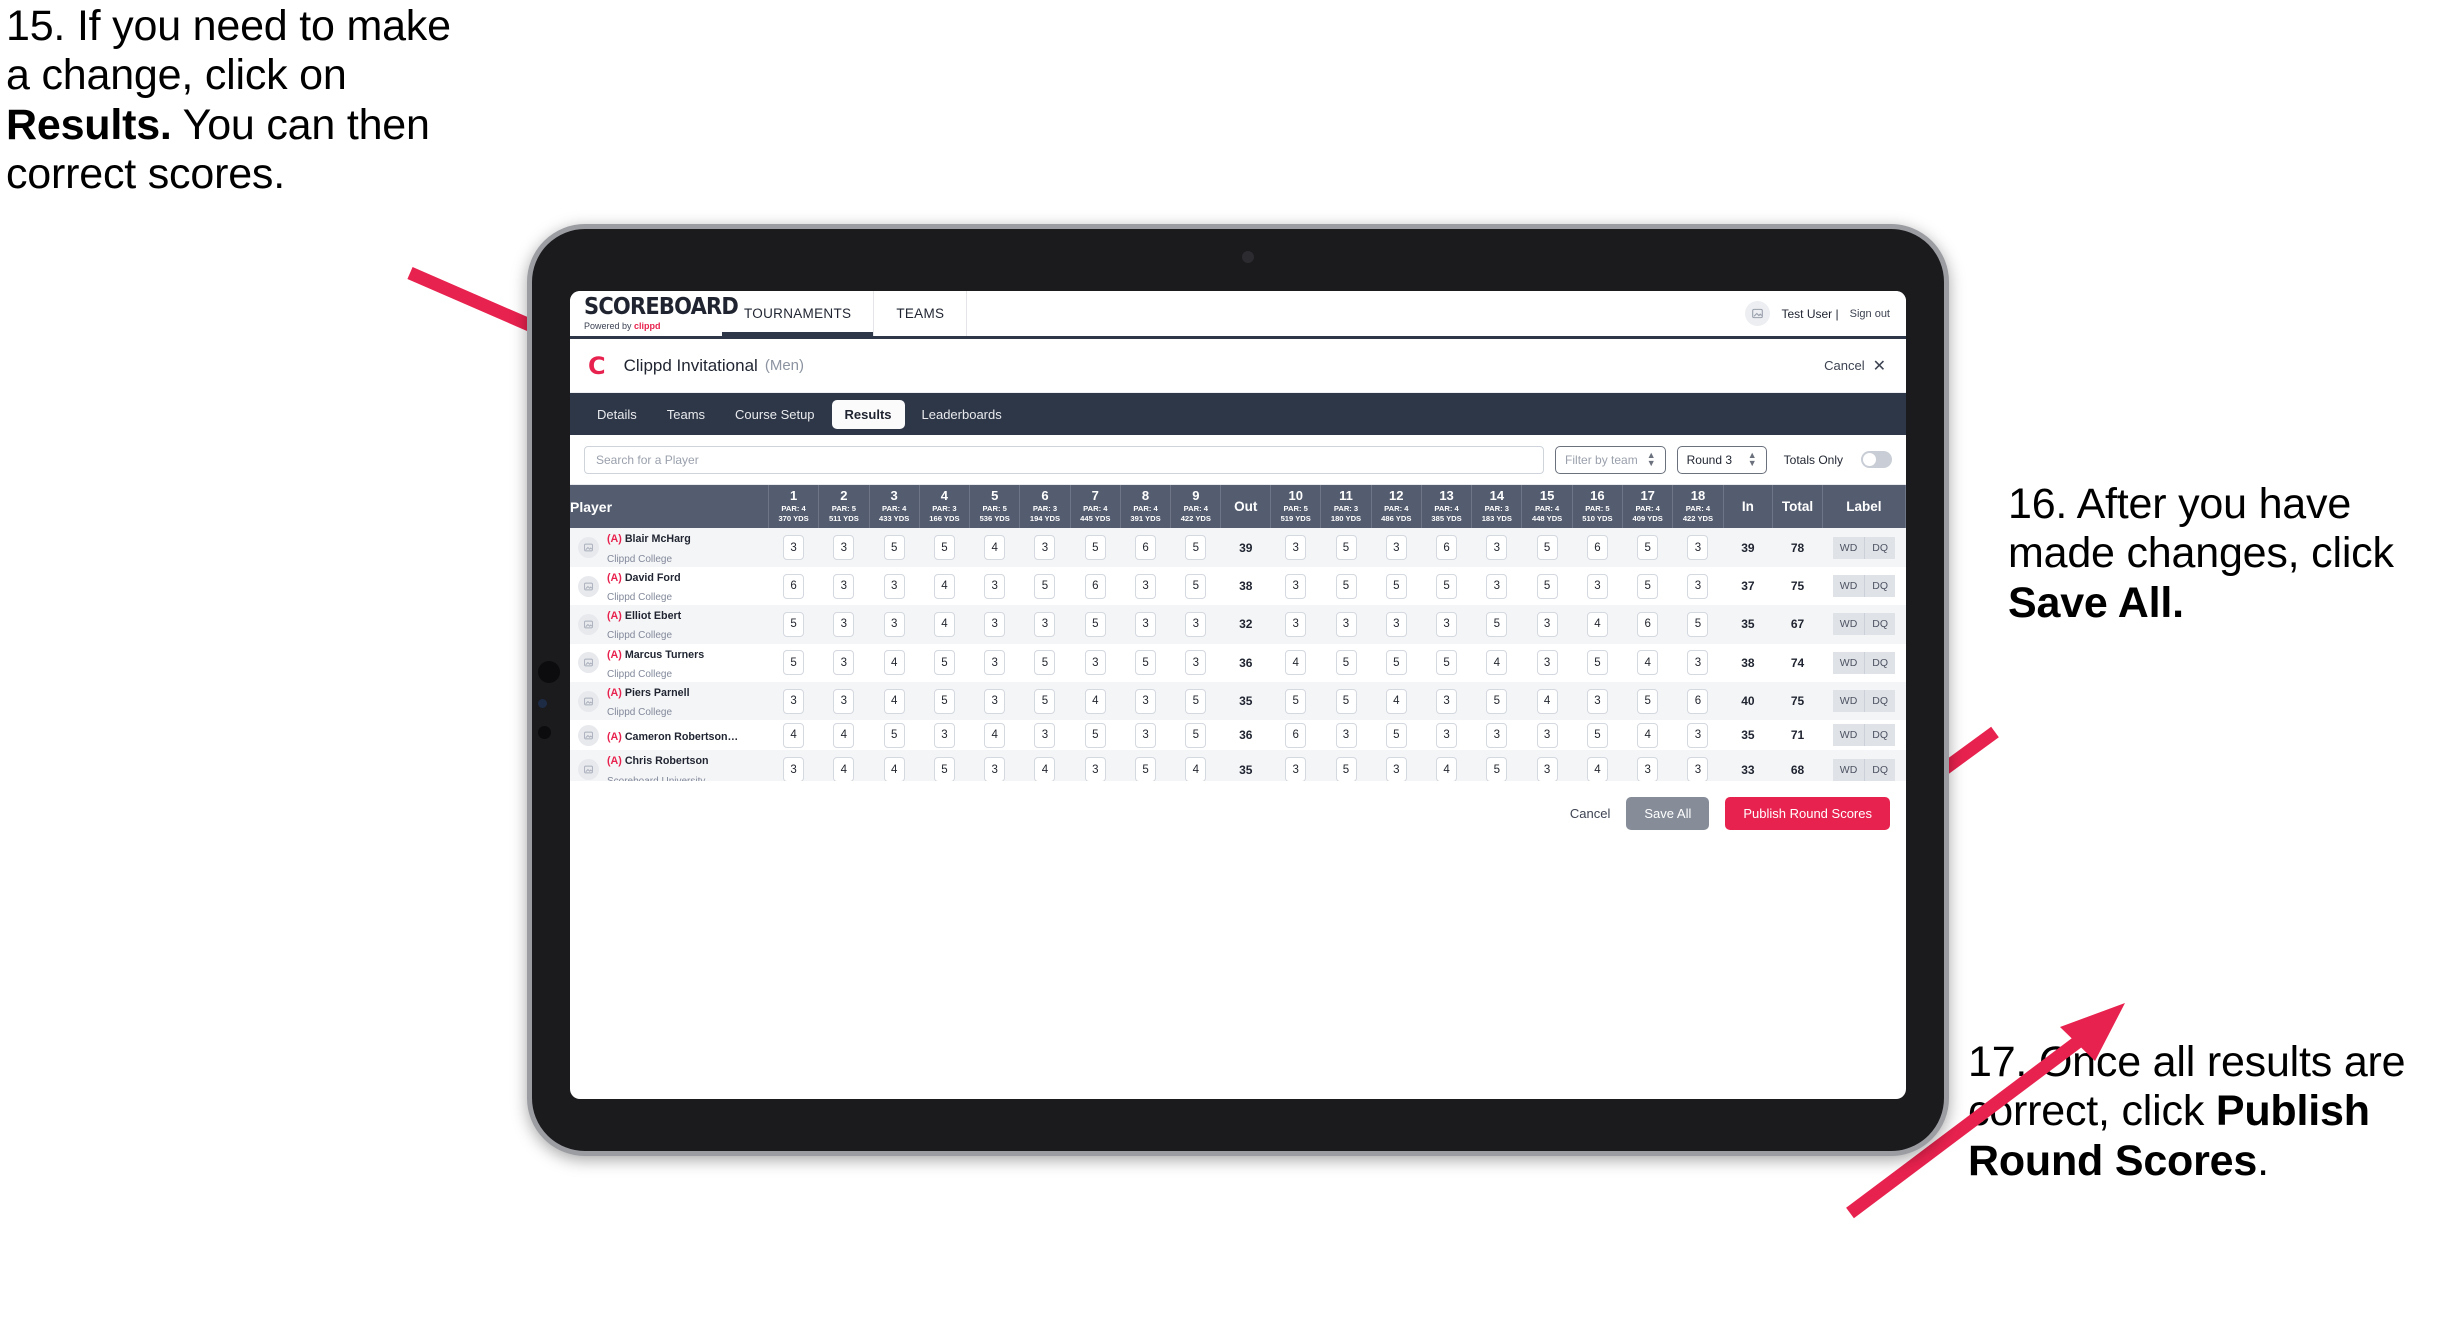 The height and width of the screenshot is (1326, 2464). What do you see at coordinates (775, 414) in the screenshot?
I see `tab-course-setup: Course Setup` at bounding box center [775, 414].